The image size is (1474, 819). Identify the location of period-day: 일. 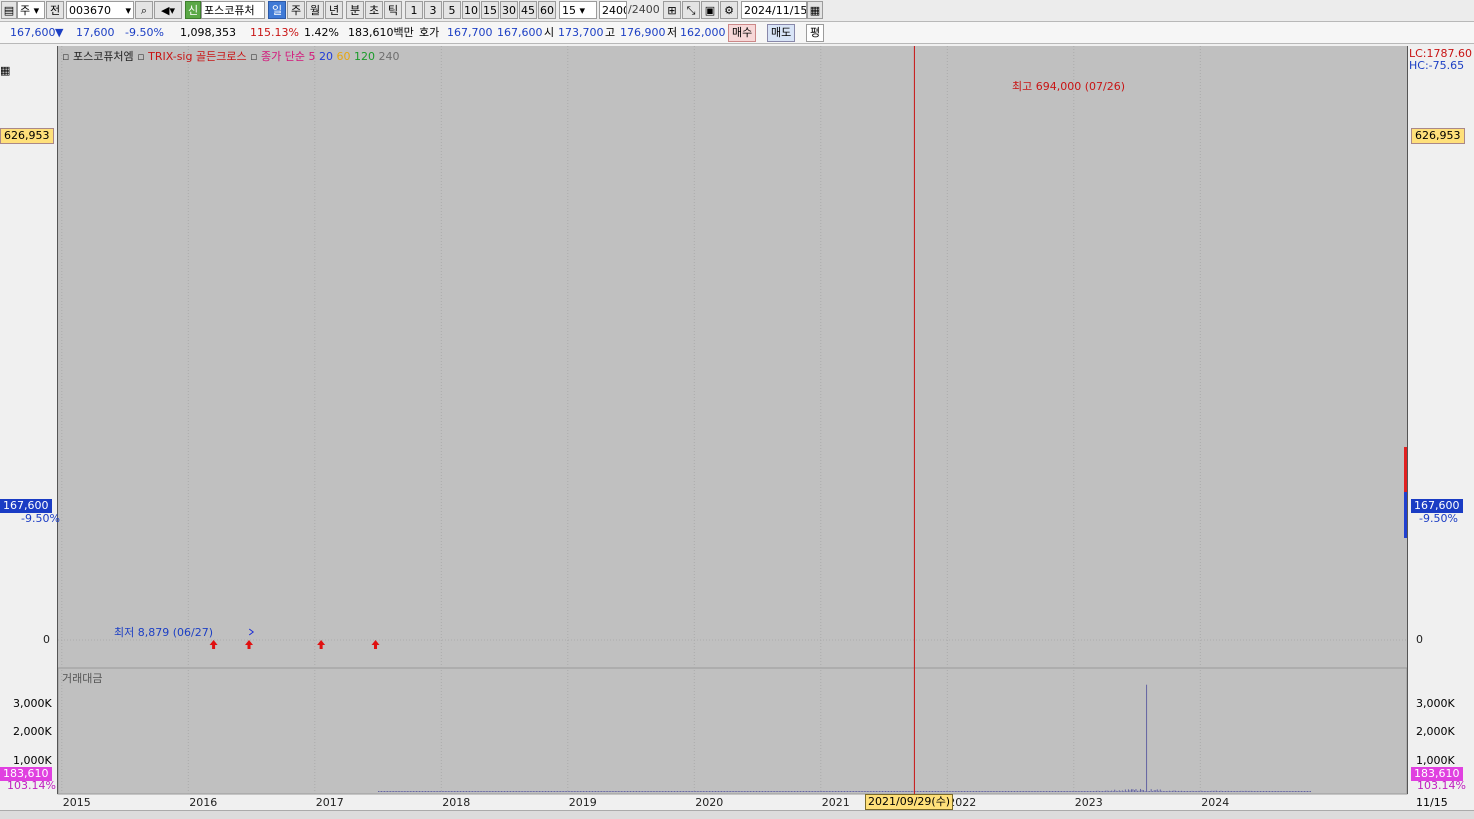
(277, 10).